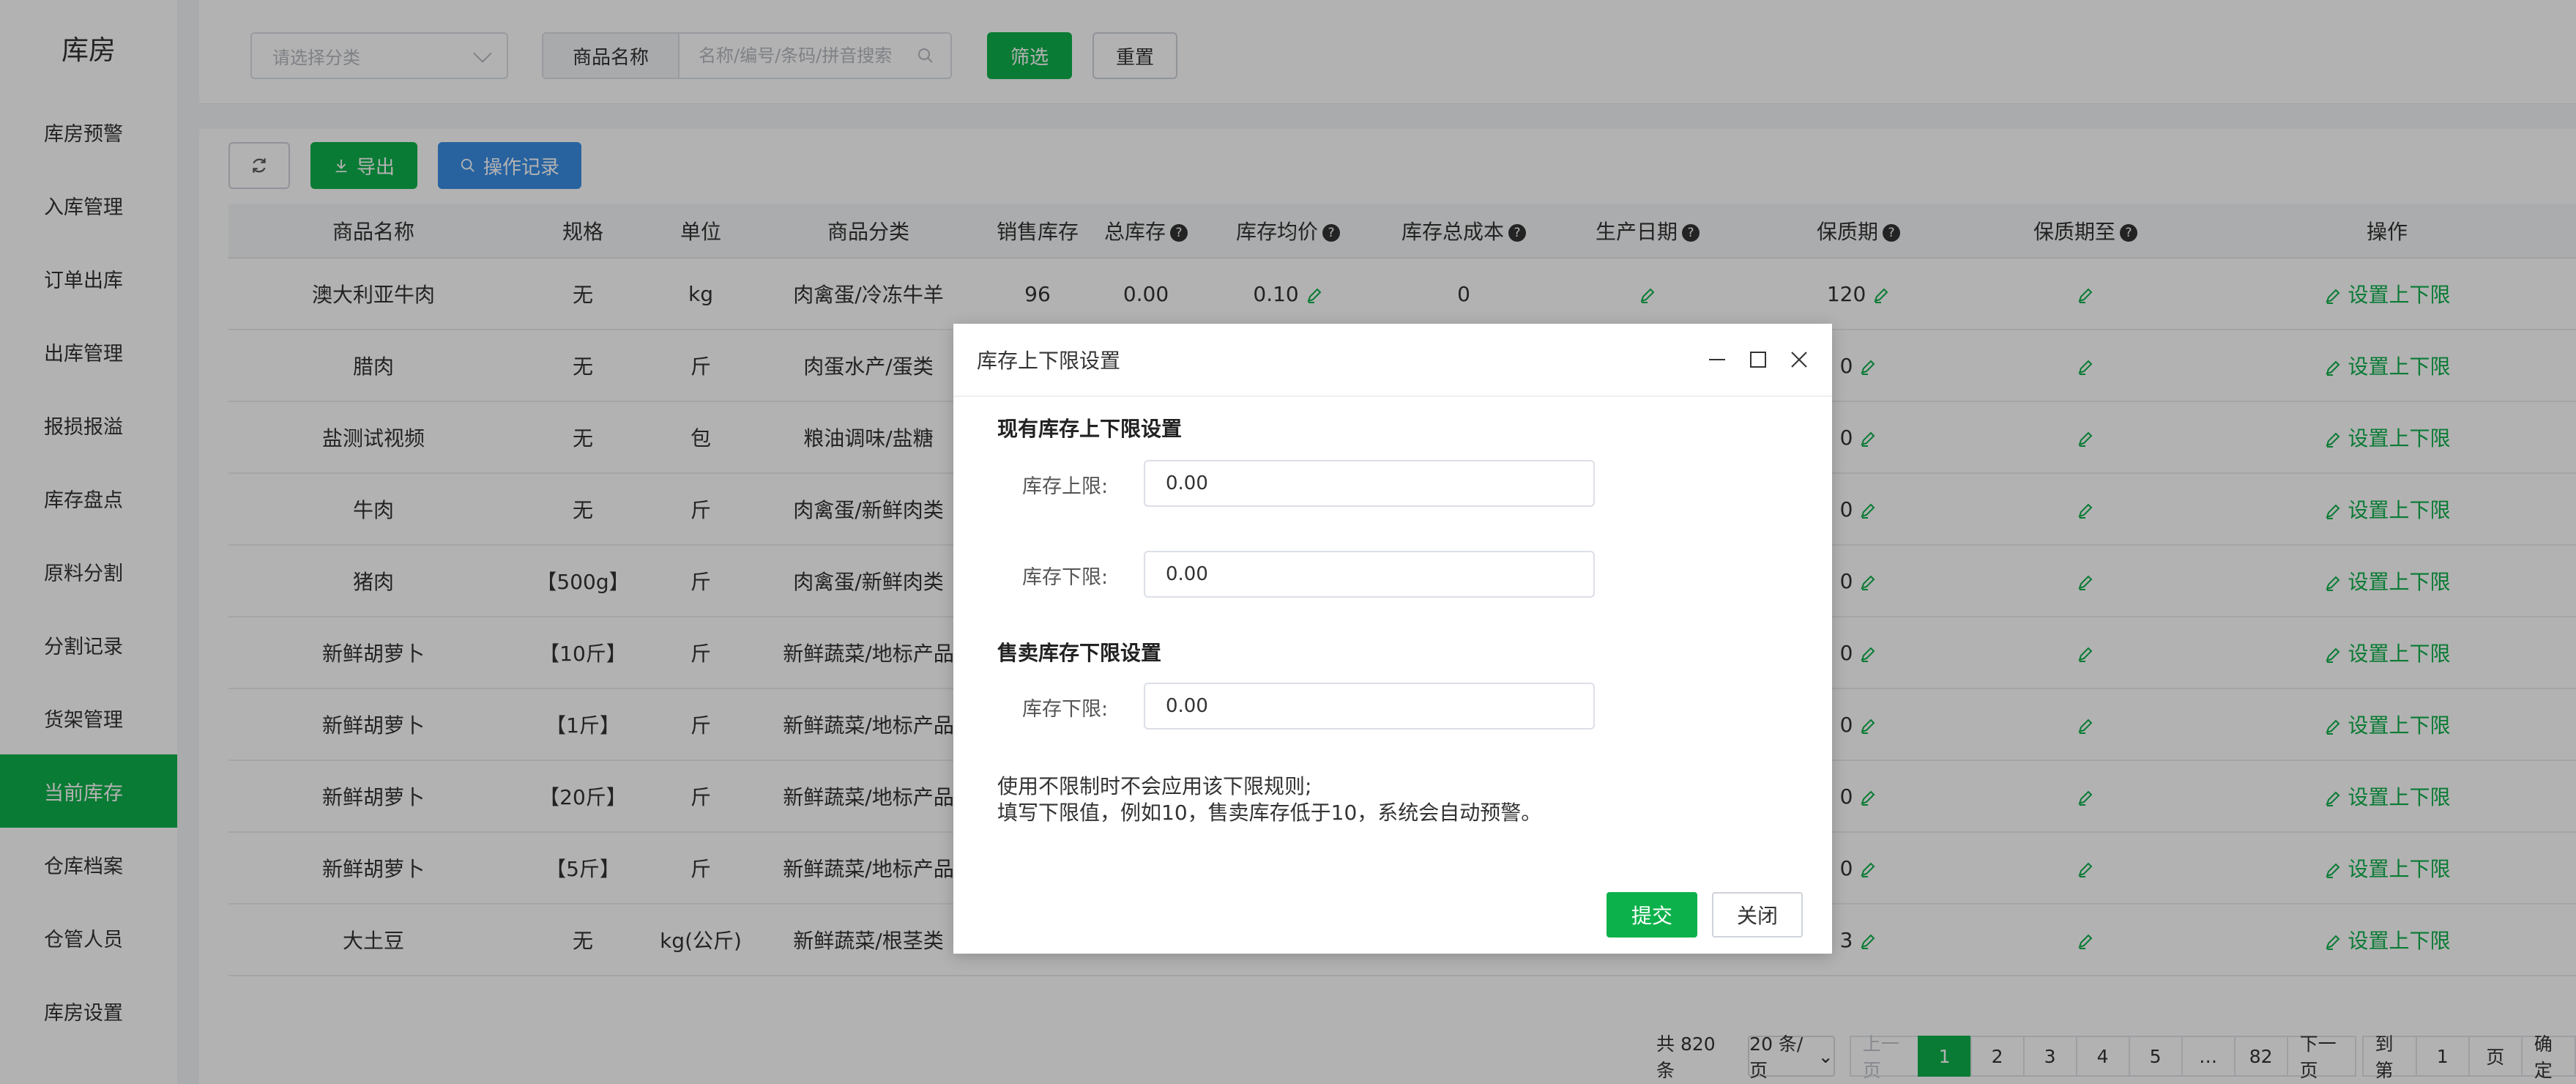 This screenshot has height=1084, width=2576. Describe the element at coordinates (1652, 915) in the screenshot. I see `submit-button: 提交` at that location.